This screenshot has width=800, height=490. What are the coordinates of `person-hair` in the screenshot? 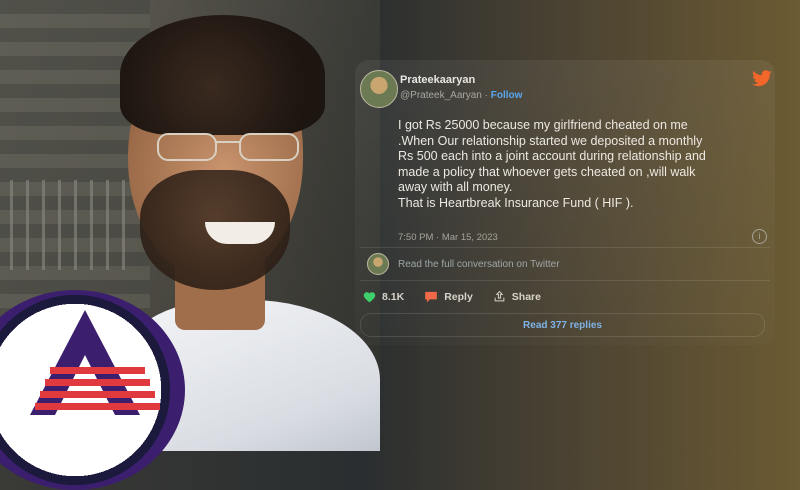 It's located at (222, 75).